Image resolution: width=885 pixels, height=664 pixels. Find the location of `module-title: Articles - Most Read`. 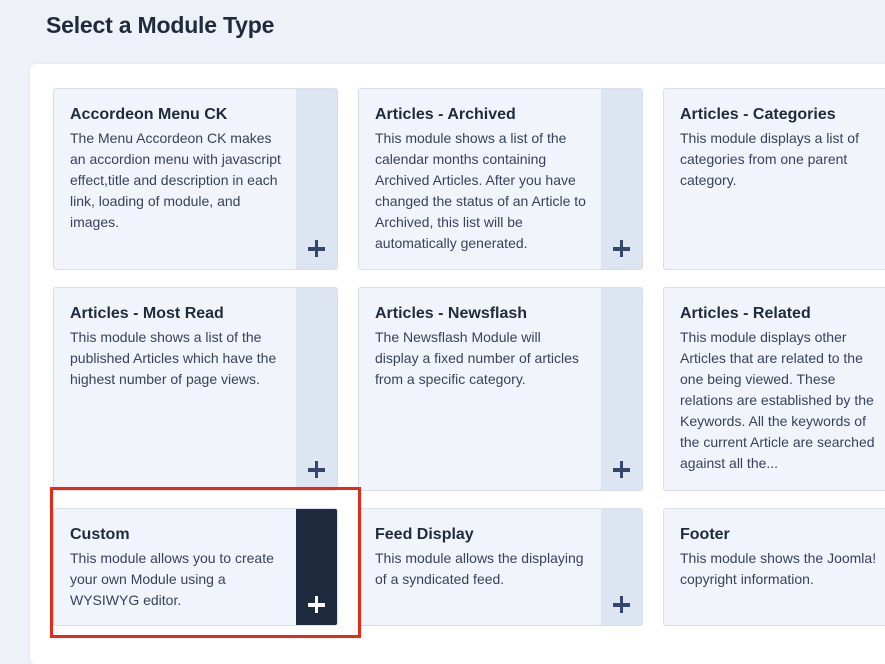

module-title: Articles - Most Read is located at coordinates (147, 313).